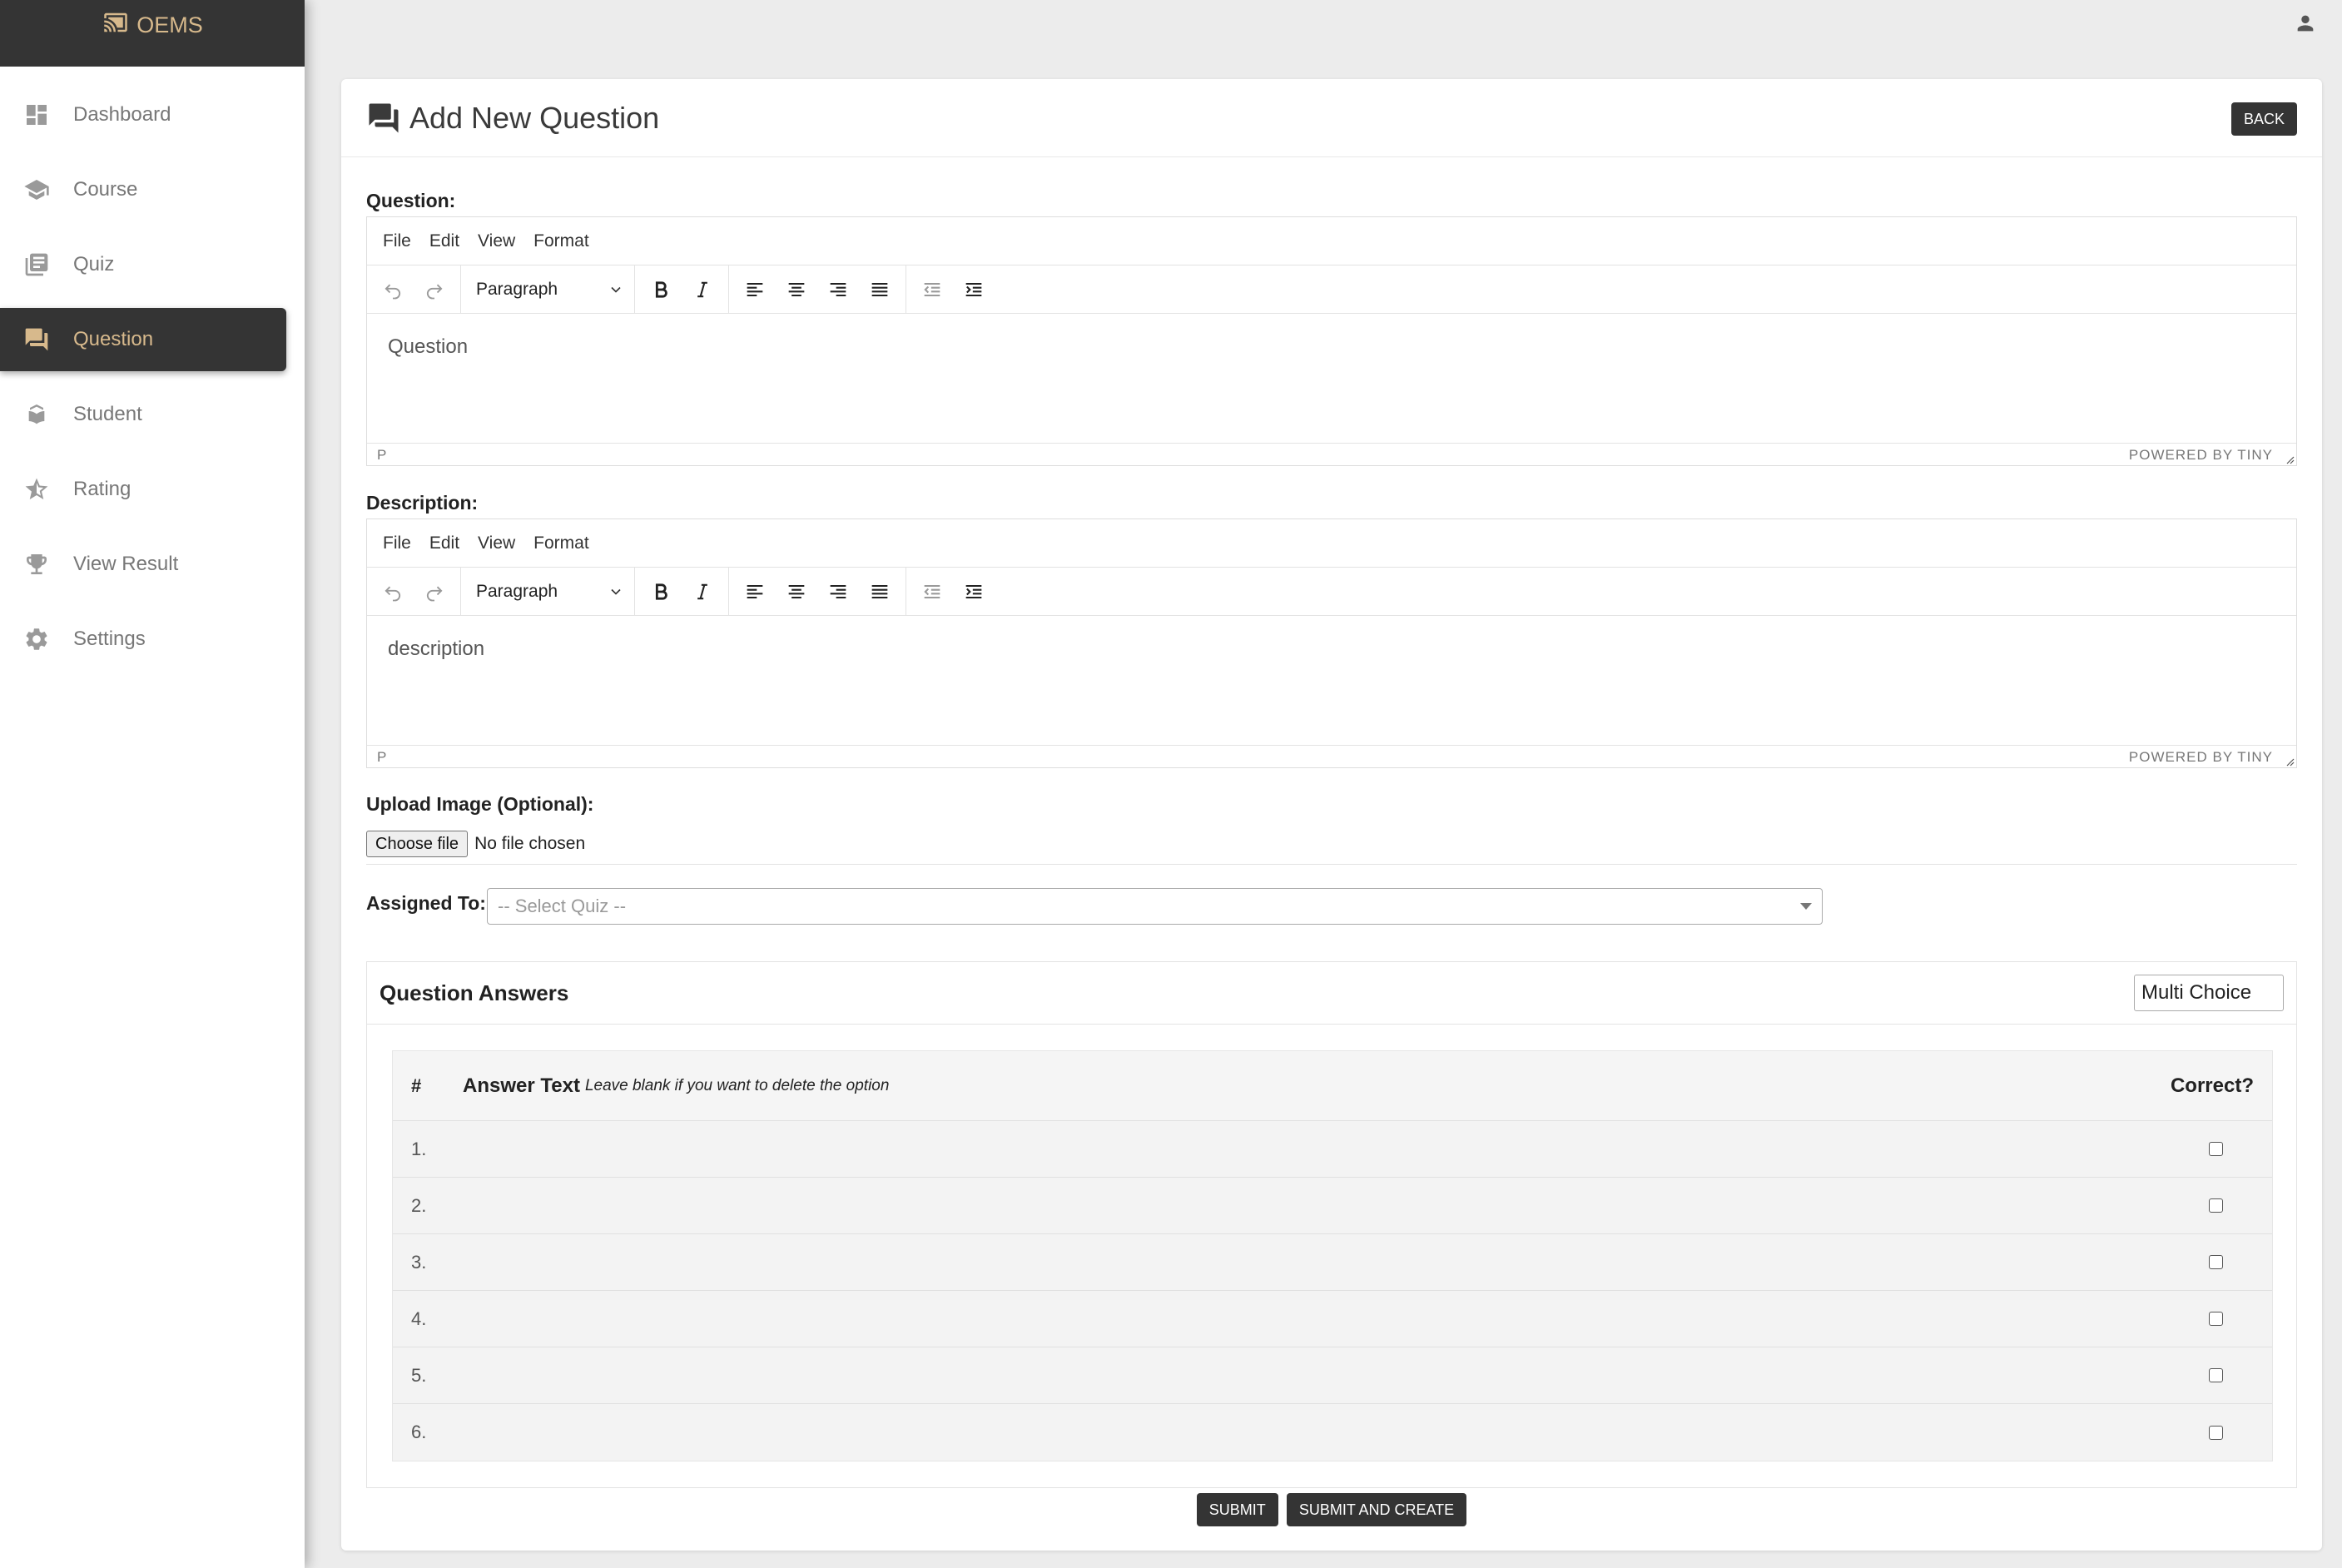  Describe the element at coordinates (2263, 119) in the screenshot. I see `back-button: BACK` at that location.